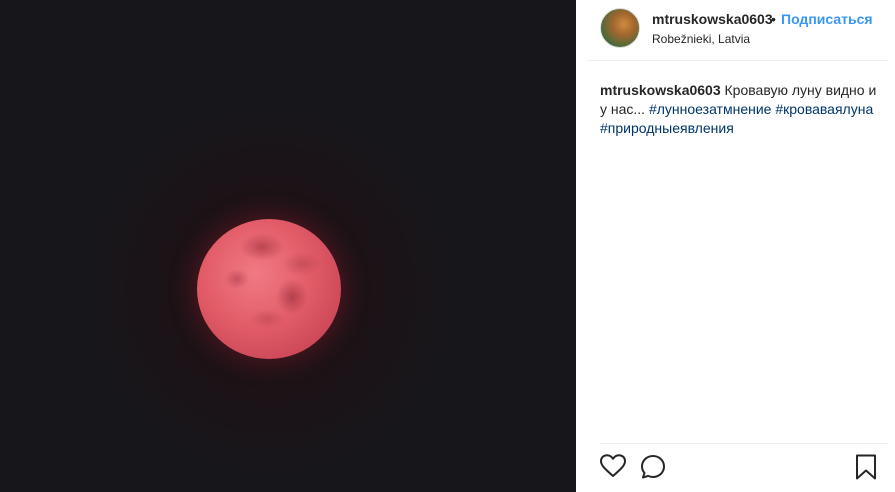  I want to click on blood-moon, so click(269, 289).